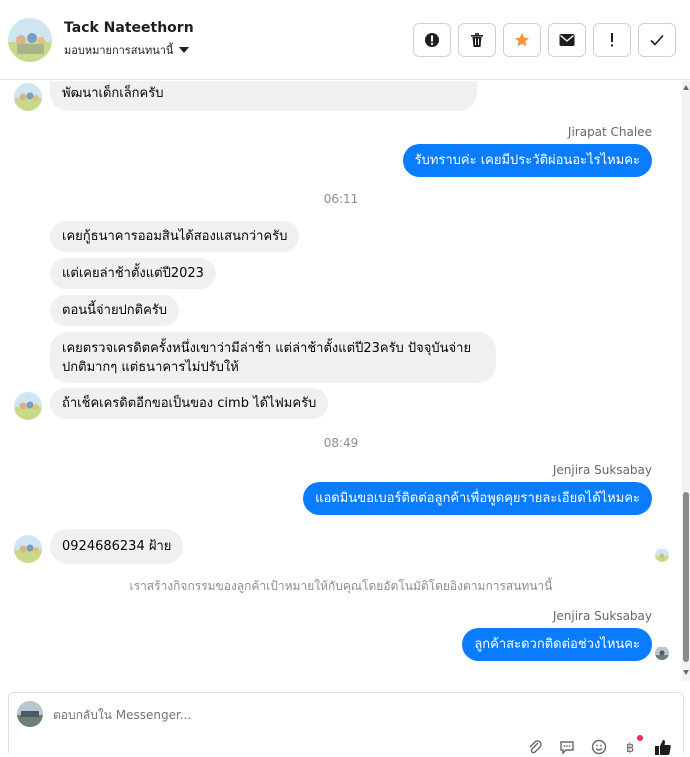 This screenshot has height=757, width=690. I want to click on scroll-down-arrow-icon, so click(686, 672).